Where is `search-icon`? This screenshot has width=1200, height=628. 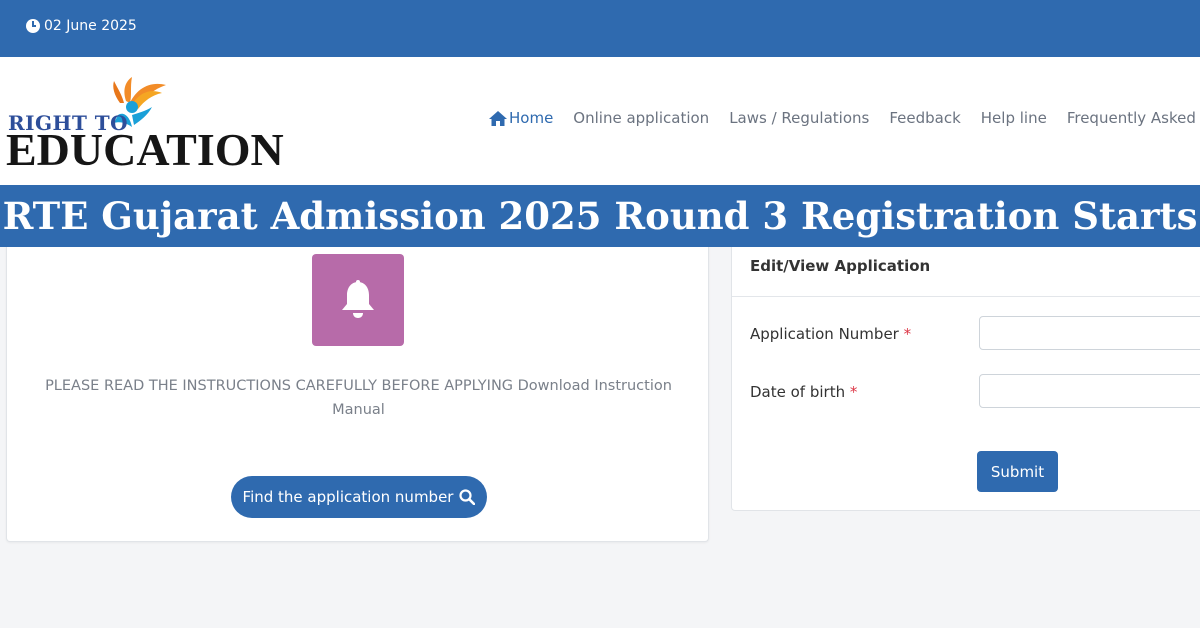 search-icon is located at coordinates (467, 497).